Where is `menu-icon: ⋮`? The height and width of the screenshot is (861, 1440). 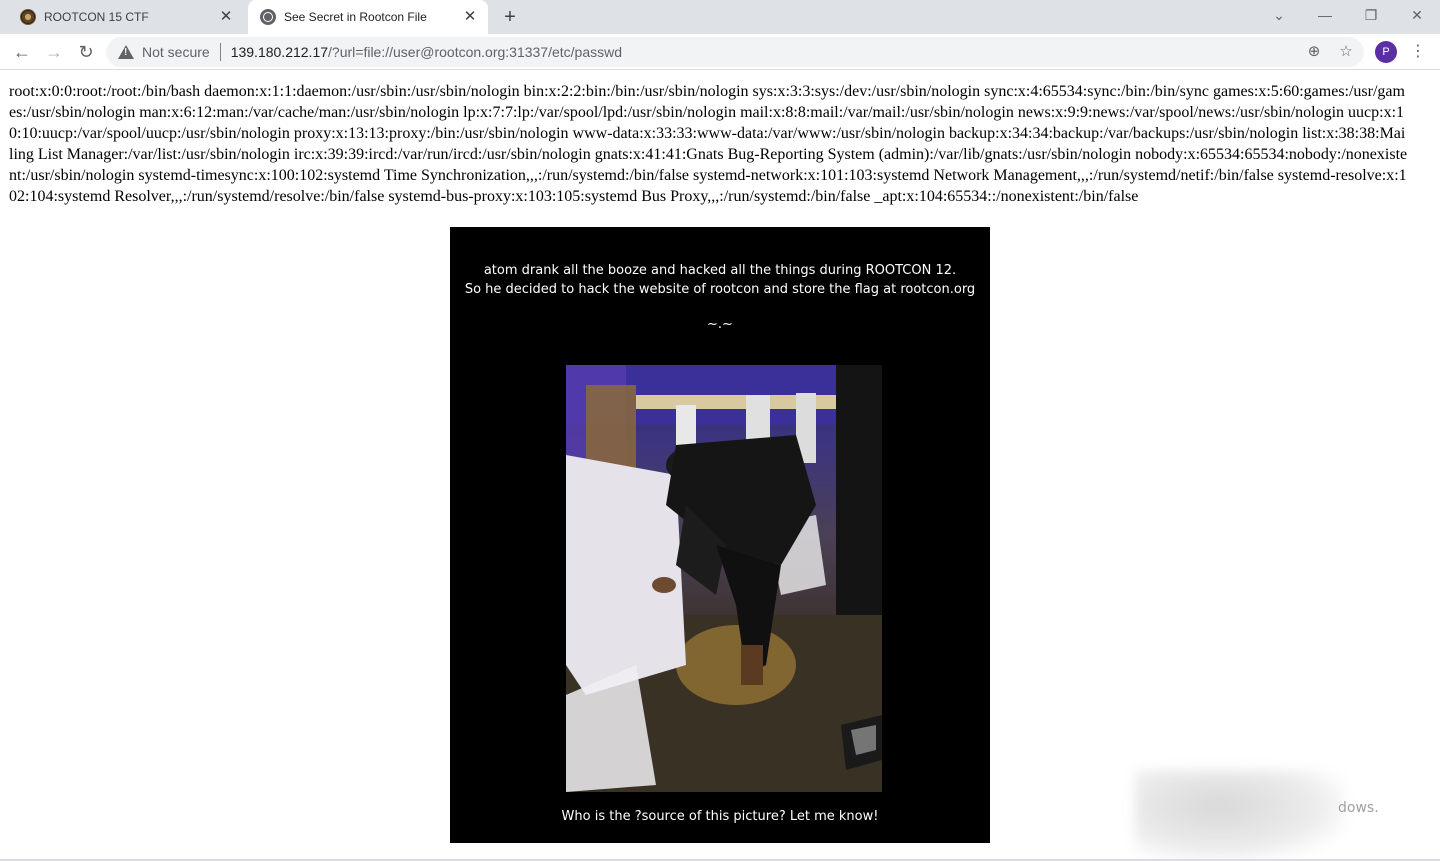 menu-icon: ⋮ is located at coordinates (1418, 52).